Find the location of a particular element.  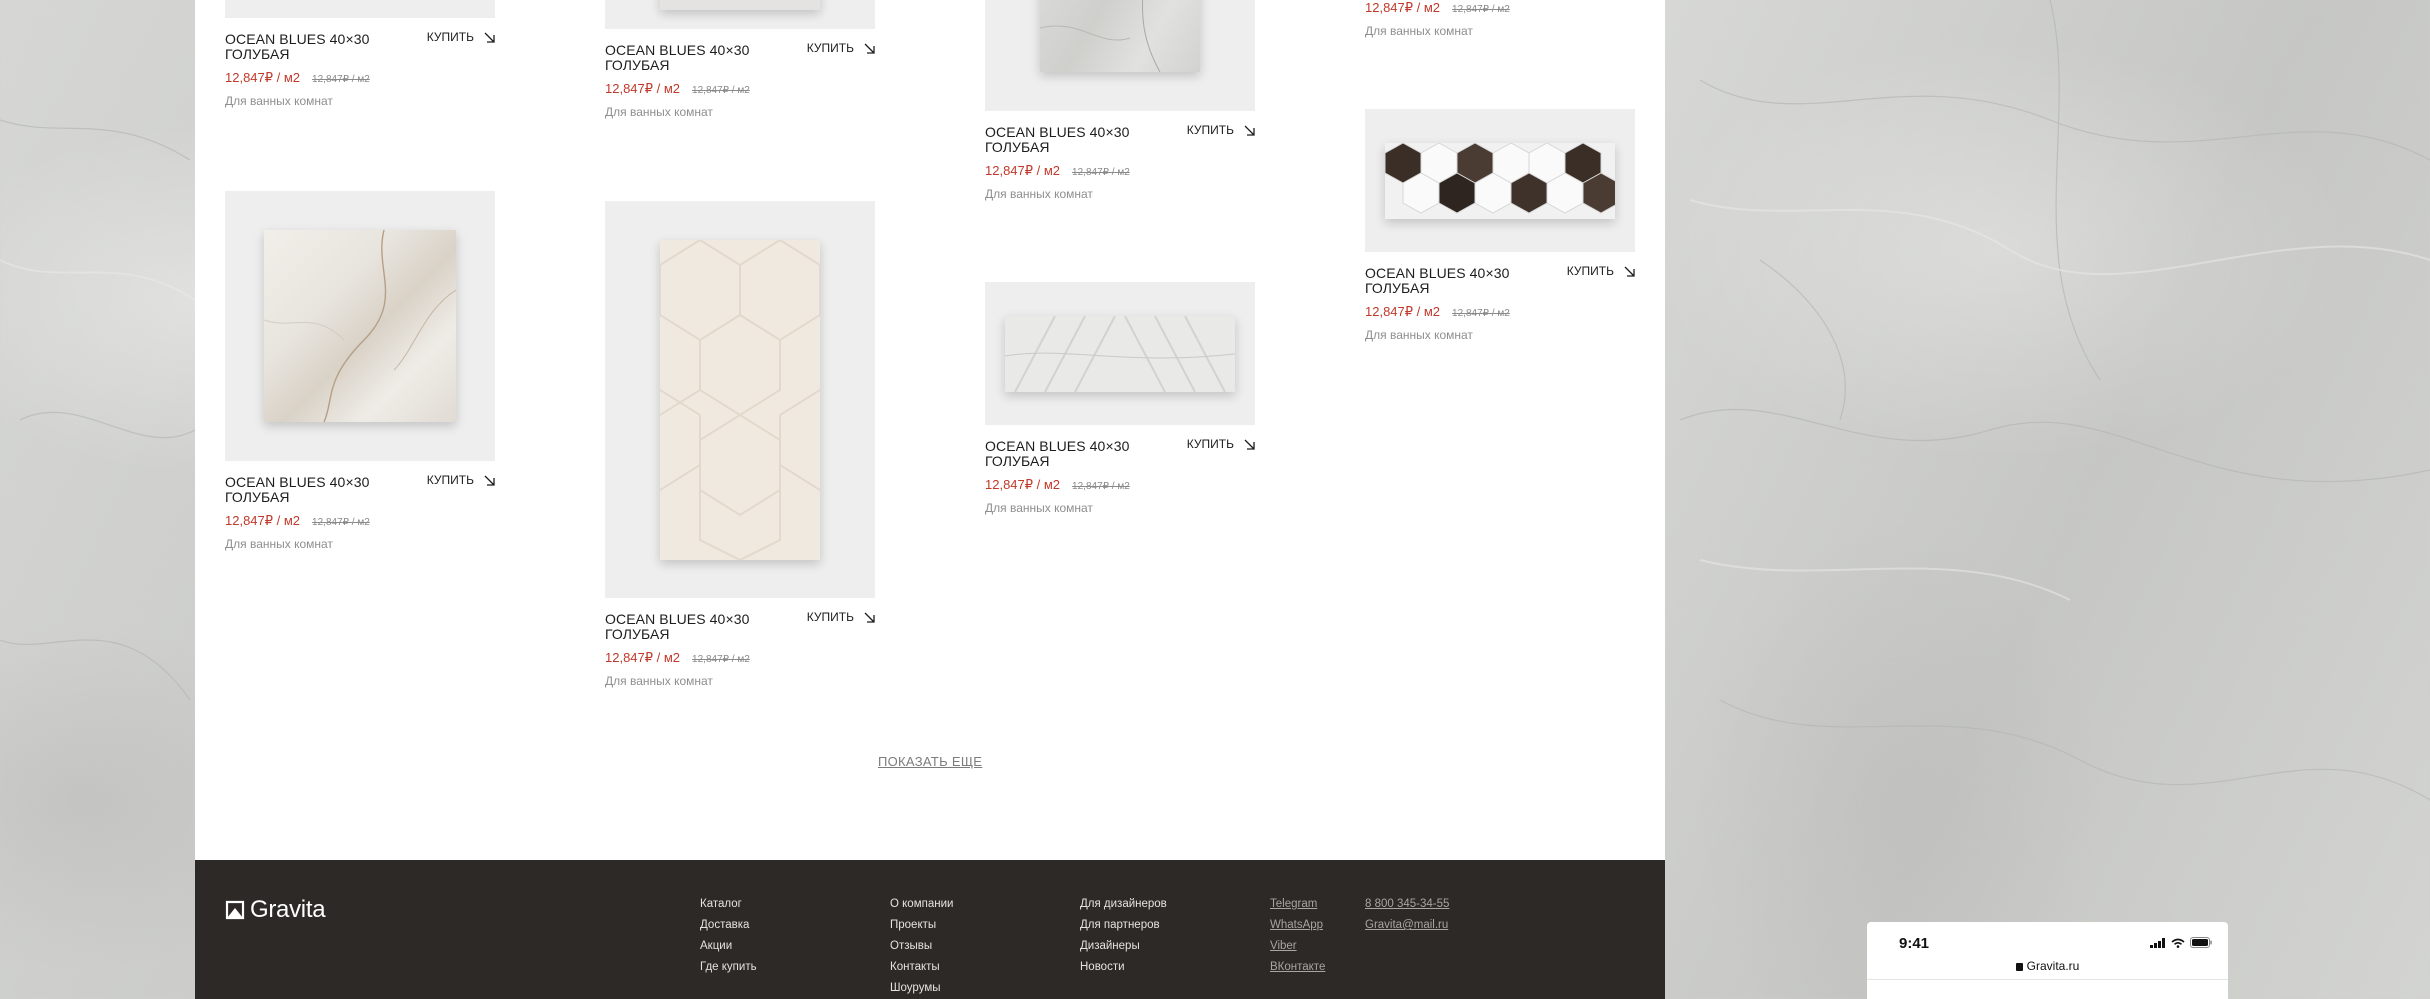

show-more-link: ПОКАЗАТЬ ЕЩЕ is located at coordinates (930, 761).